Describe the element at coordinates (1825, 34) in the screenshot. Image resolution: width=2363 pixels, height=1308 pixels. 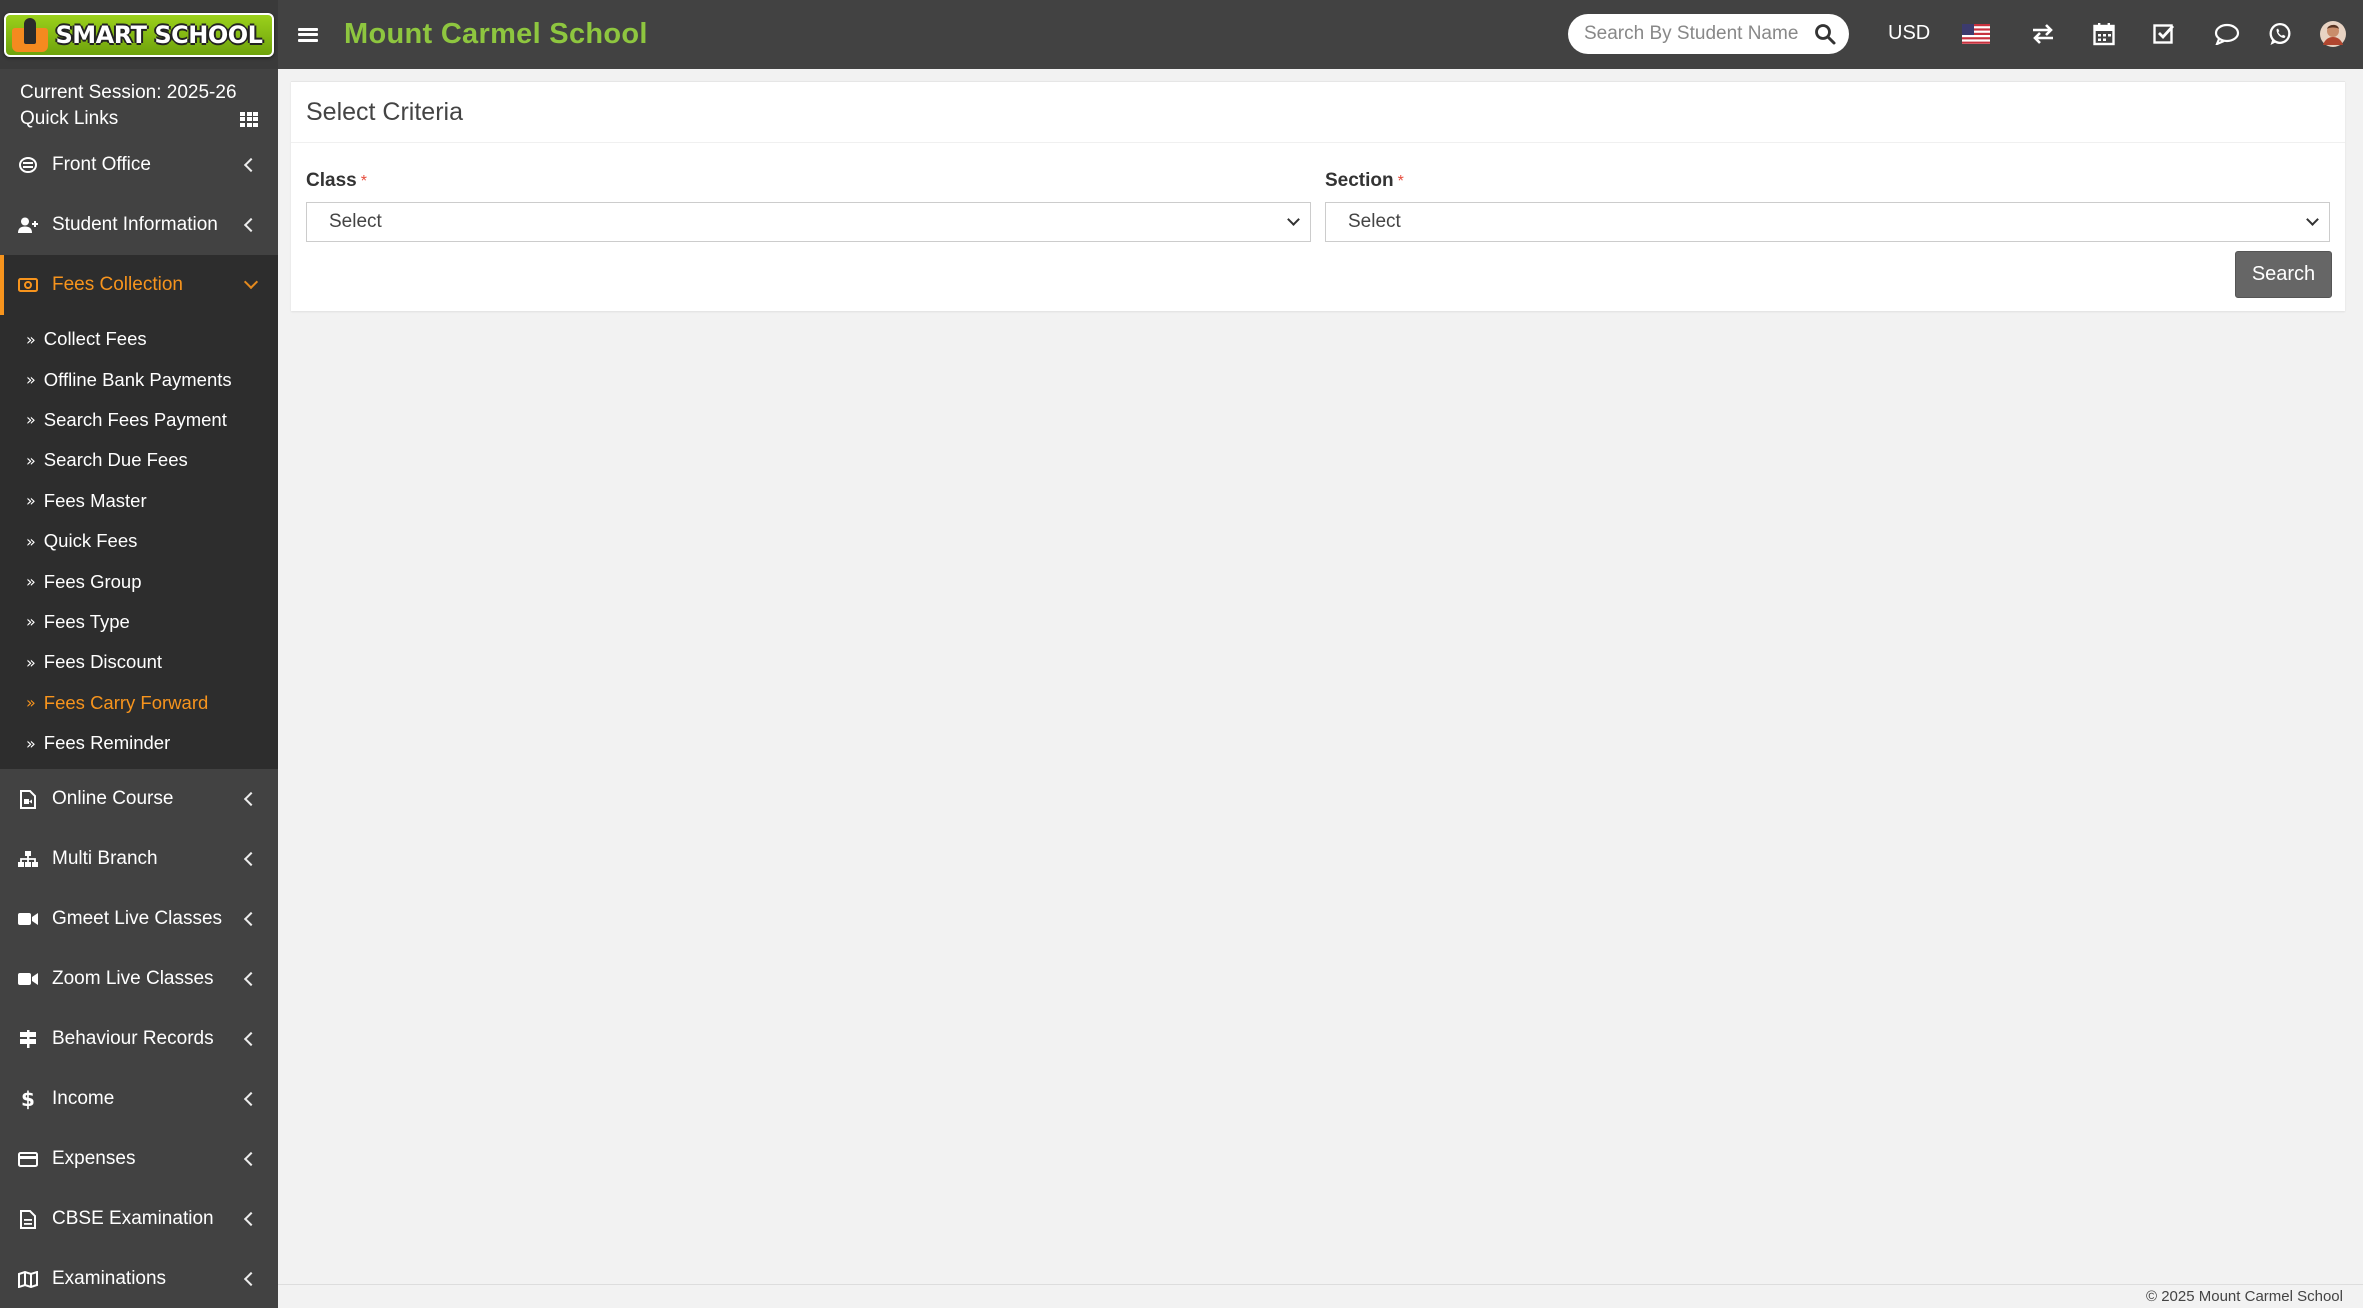
I see `search-icon` at that location.